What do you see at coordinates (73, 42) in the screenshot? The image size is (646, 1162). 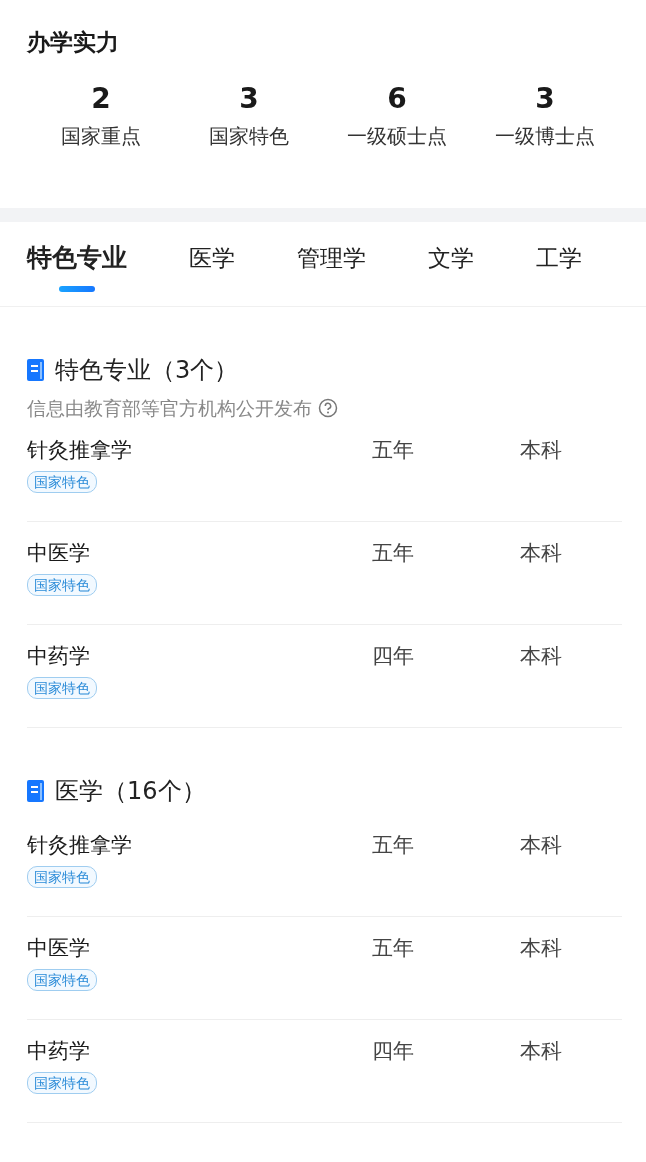 I see `section-title: 办学实力` at bounding box center [73, 42].